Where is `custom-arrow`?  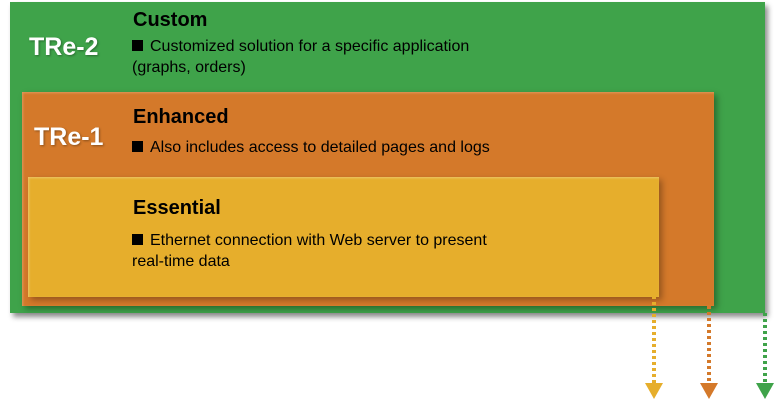
custom-arrow is located at coordinates (765, 356).